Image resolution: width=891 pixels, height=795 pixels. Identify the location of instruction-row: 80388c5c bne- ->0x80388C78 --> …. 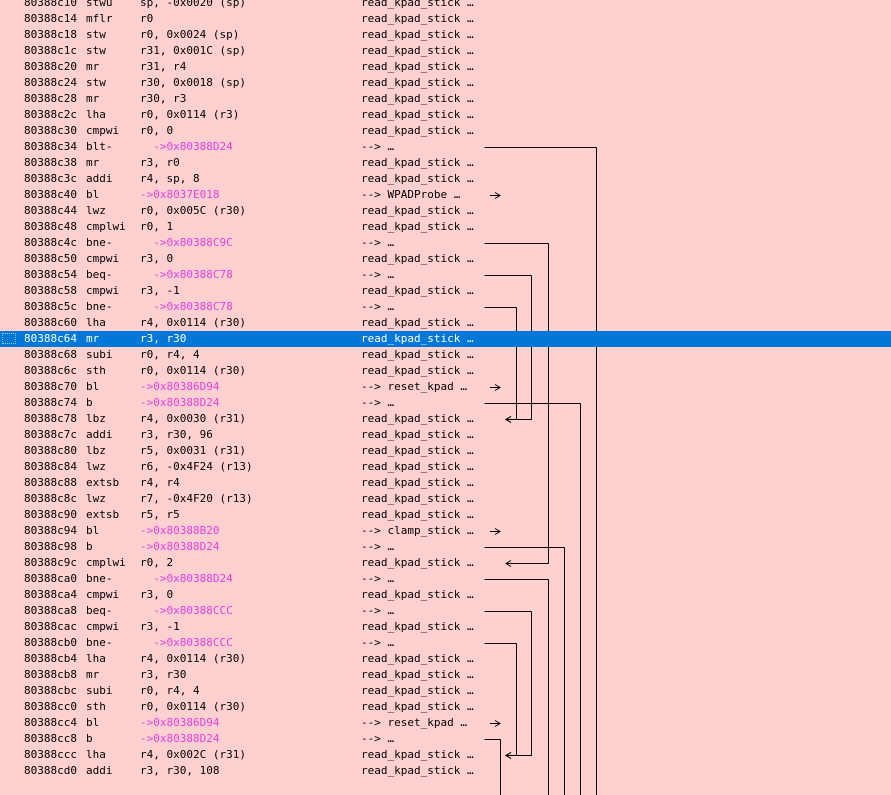
(445, 307).